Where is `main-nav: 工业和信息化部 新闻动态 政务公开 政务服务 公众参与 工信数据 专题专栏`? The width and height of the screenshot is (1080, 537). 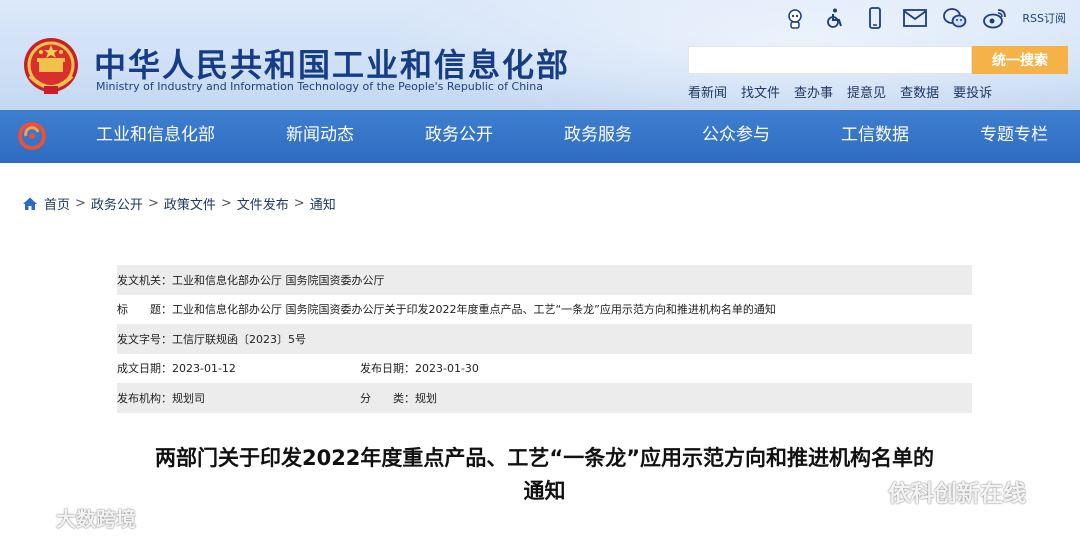 main-nav: 工业和信息化部 新闻动态 政务公开 政务服务 公众参与 工信数据 专题专栏 is located at coordinates (540, 136).